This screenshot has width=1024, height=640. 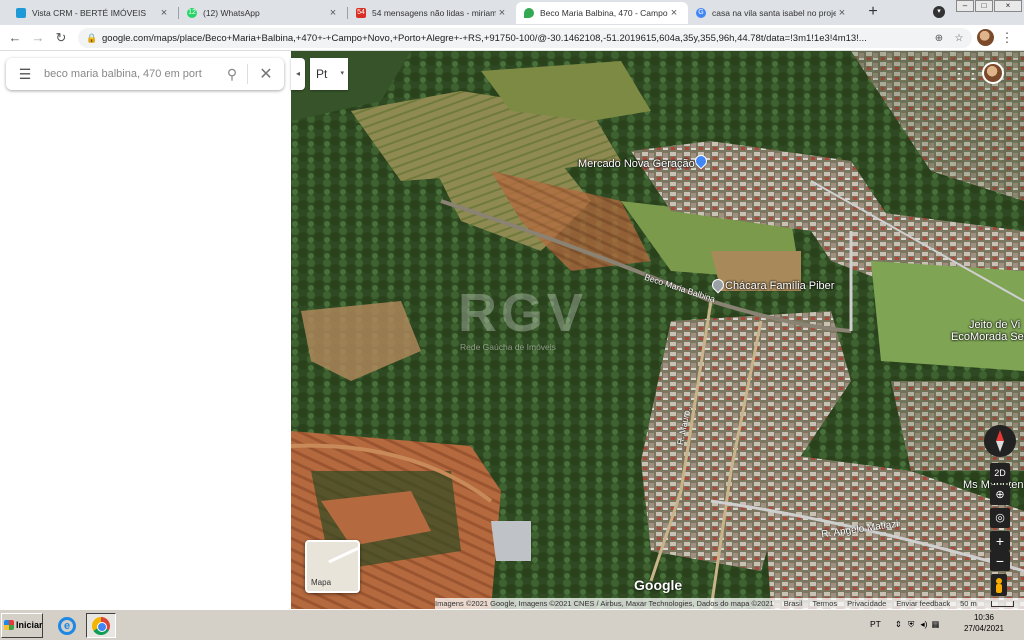 I want to click on install-app-icon: ⊕, so click(x=939, y=38).